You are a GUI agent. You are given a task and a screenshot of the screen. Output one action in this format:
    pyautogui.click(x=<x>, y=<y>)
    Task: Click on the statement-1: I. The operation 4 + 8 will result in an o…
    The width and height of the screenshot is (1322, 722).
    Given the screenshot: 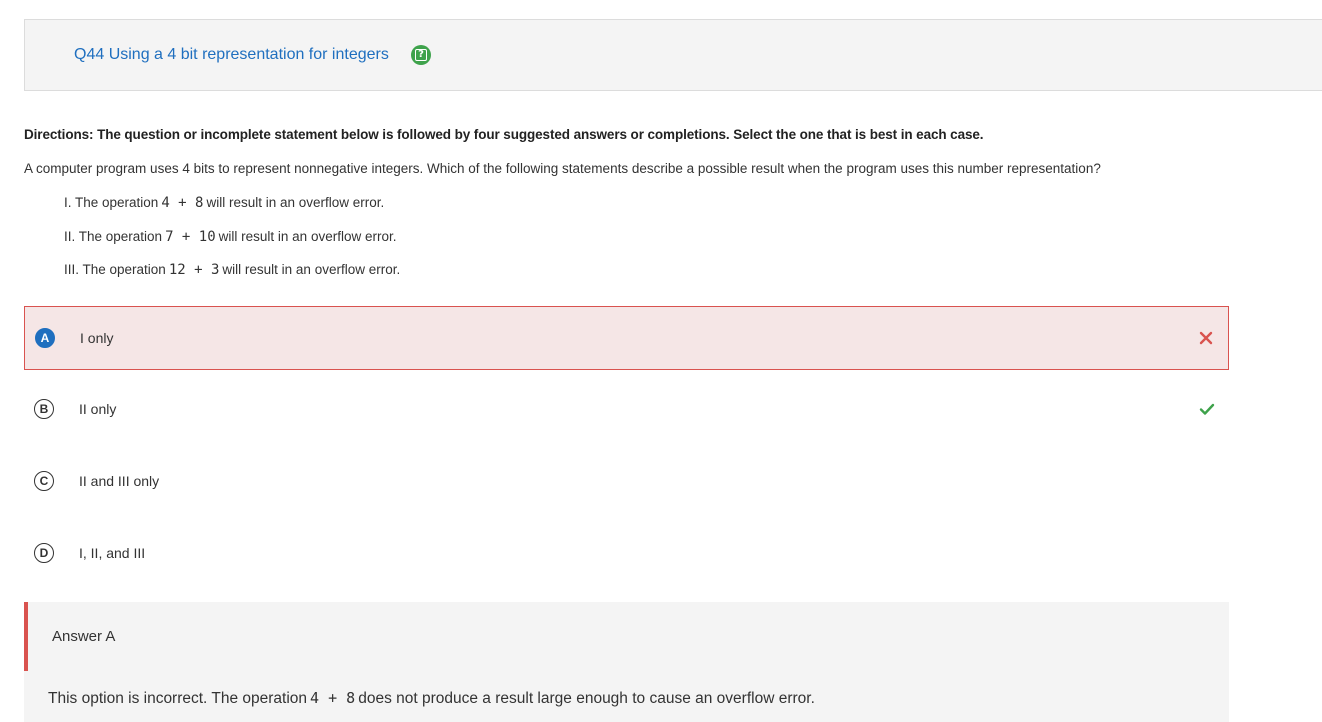 What is the action you would take?
    pyautogui.click(x=224, y=203)
    